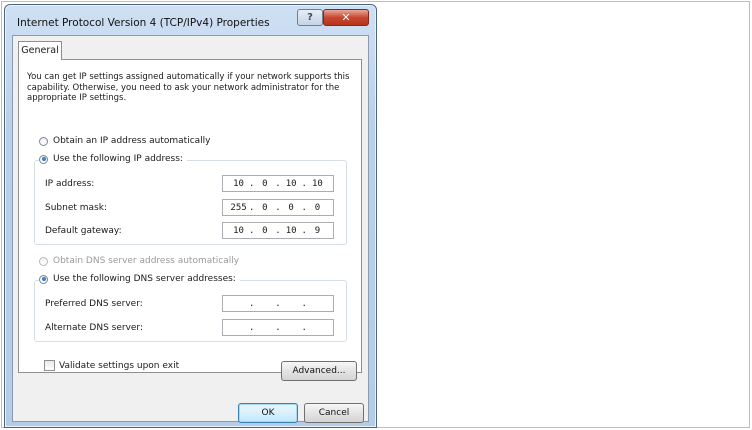  I want to click on help-icon: ?, so click(310, 17).